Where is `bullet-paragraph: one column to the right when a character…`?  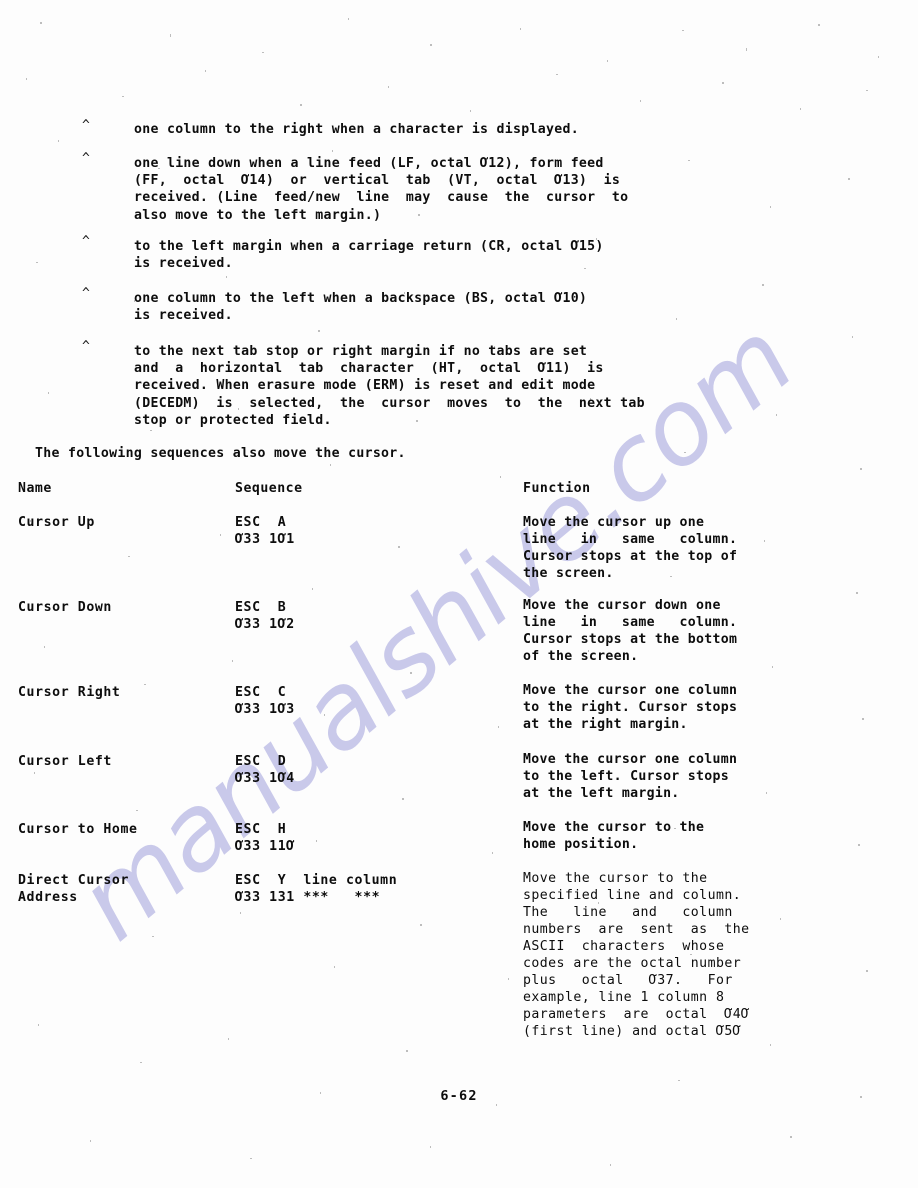 bullet-paragraph: one column to the right when a character… is located at coordinates (356, 129).